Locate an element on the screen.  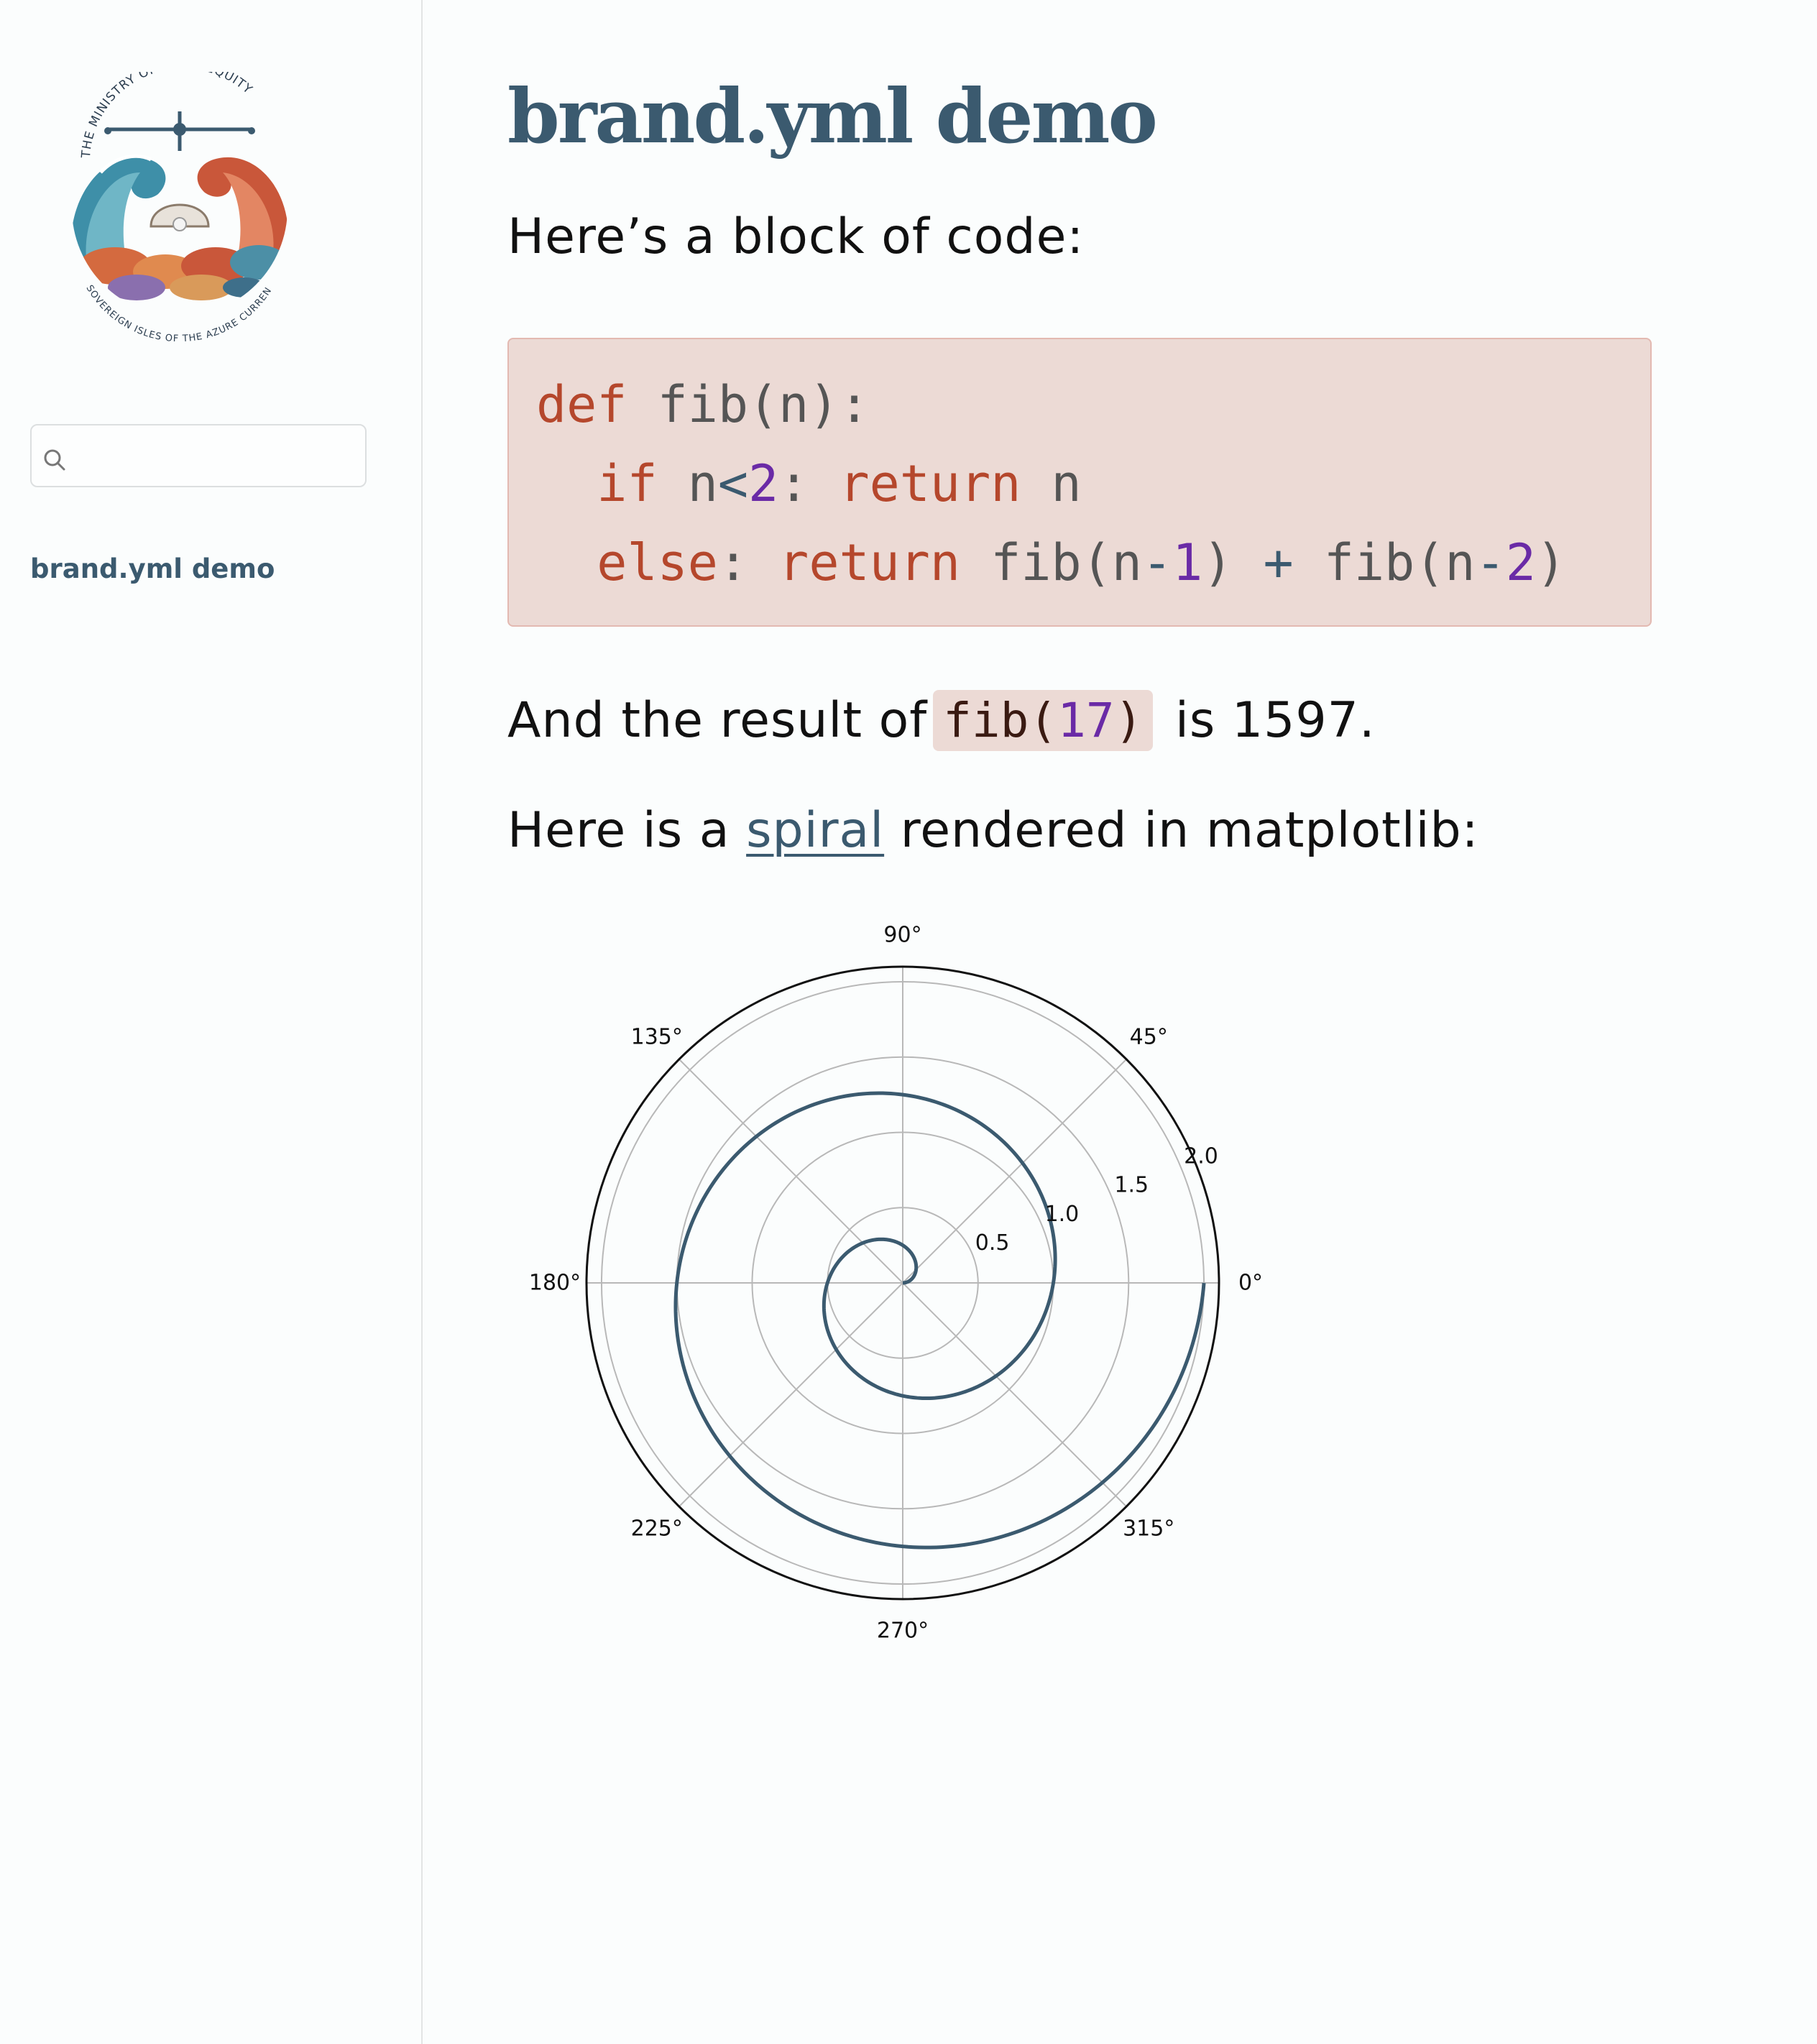
search-icon is located at coordinates (54, 460).